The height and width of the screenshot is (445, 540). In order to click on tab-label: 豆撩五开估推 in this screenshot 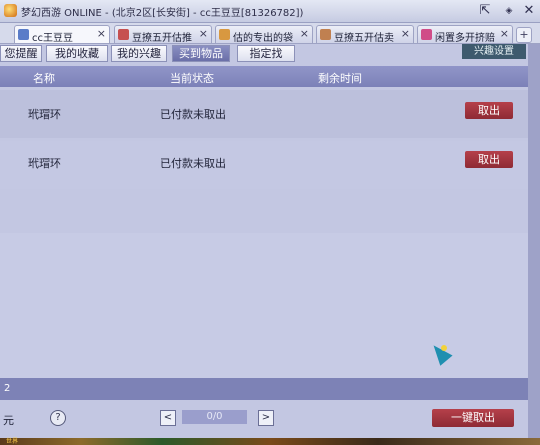, I will do `click(162, 38)`.